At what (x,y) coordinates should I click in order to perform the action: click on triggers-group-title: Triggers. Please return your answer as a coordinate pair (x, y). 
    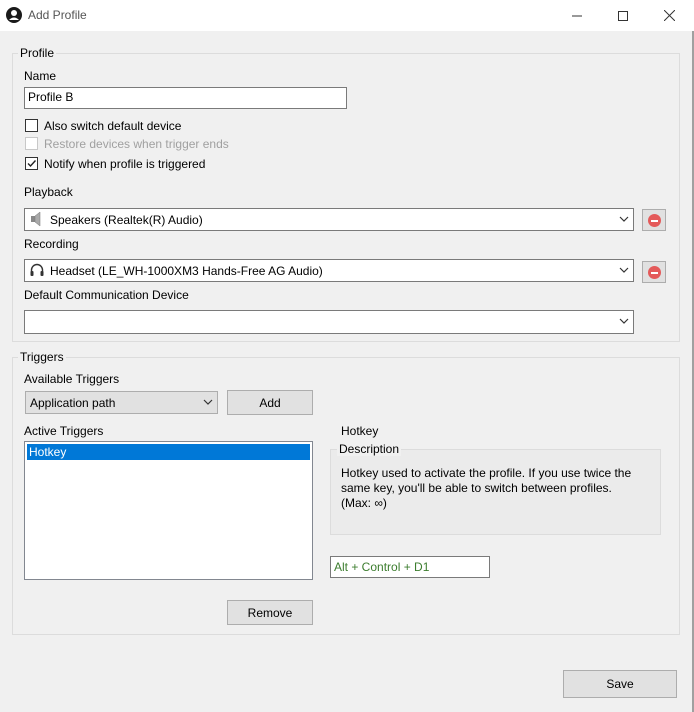
    Looking at the image, I should click on (42, 357).